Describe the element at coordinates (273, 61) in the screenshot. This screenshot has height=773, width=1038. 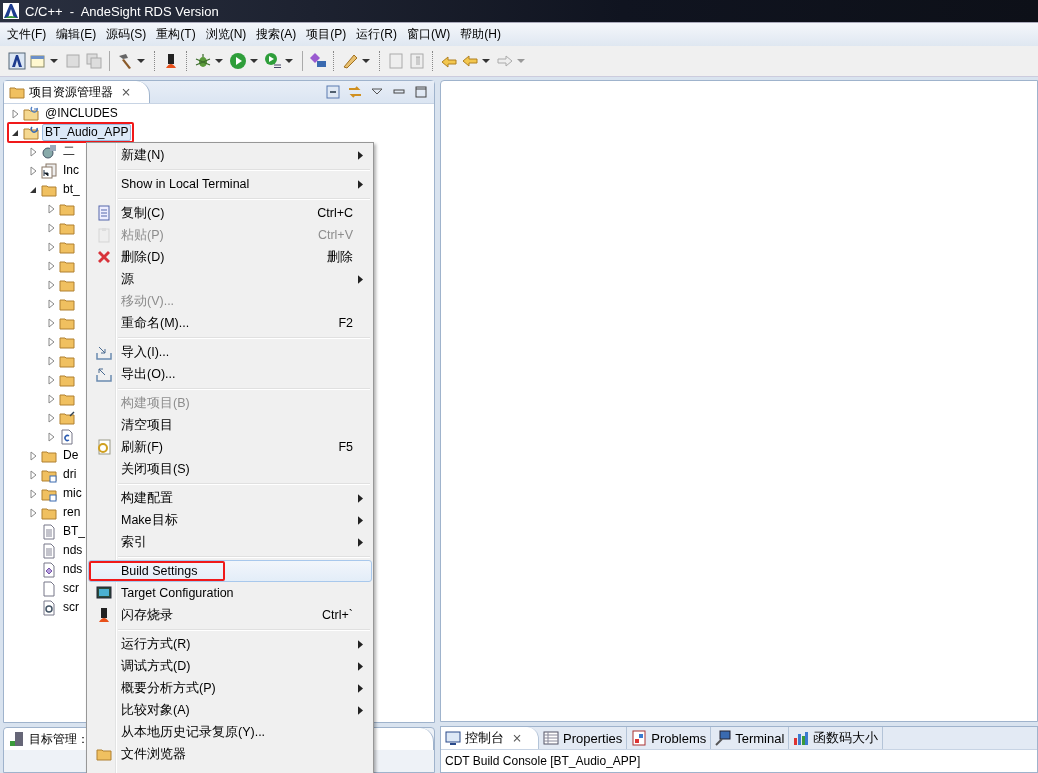
I see `run-config-icon` at that location.